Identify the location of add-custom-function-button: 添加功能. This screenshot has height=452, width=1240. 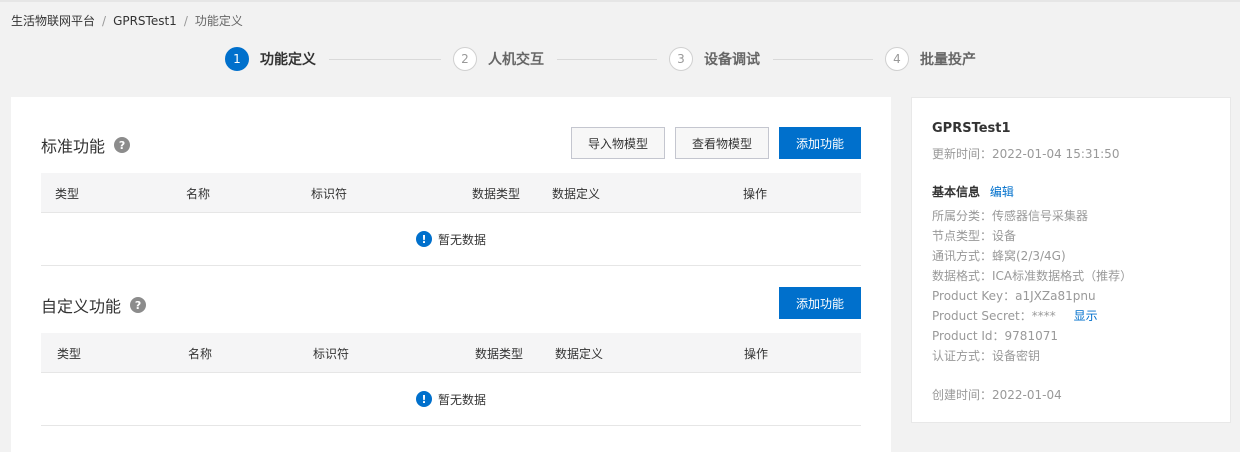
(820, 303).